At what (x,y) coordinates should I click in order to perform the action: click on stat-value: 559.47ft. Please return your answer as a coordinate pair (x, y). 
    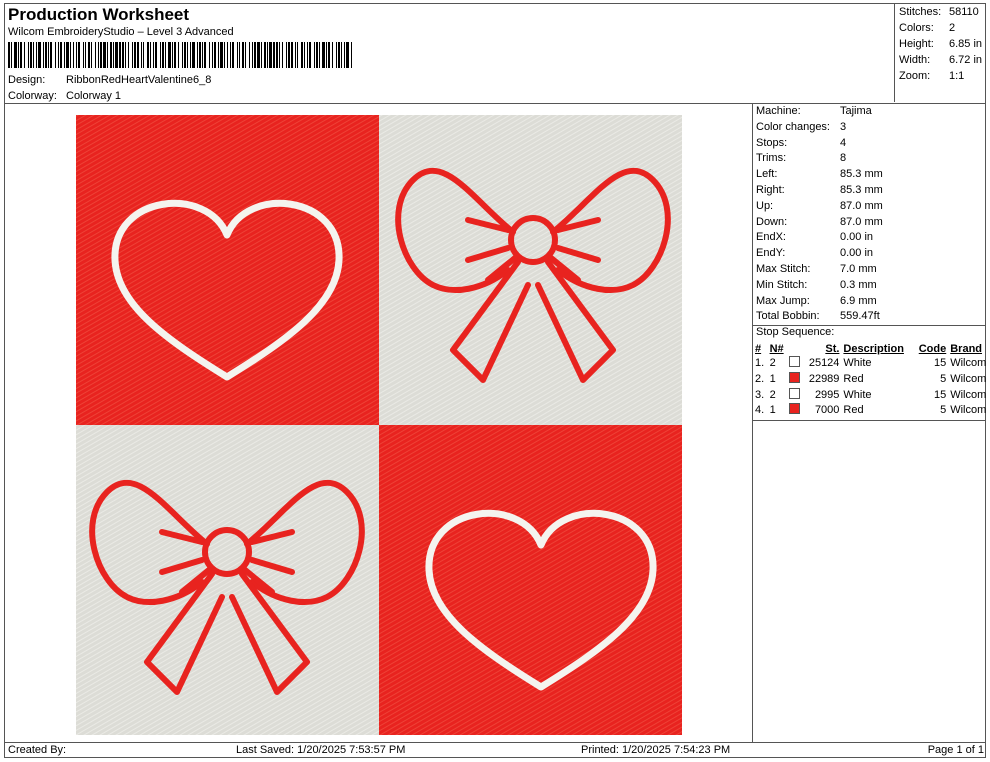
    Looking at the image, I should click on (860, 316).